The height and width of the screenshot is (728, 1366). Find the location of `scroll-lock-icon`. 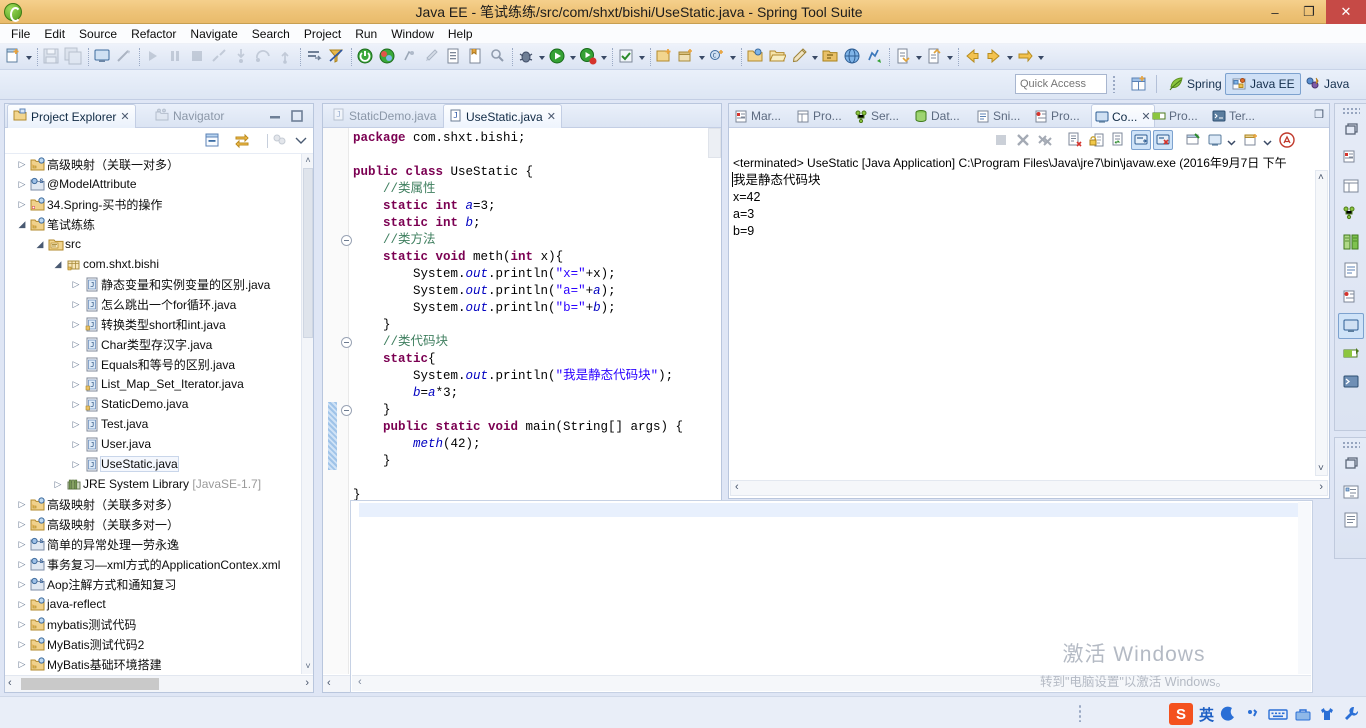

scroll-lock-icon is located at coordinates (1097, 140).